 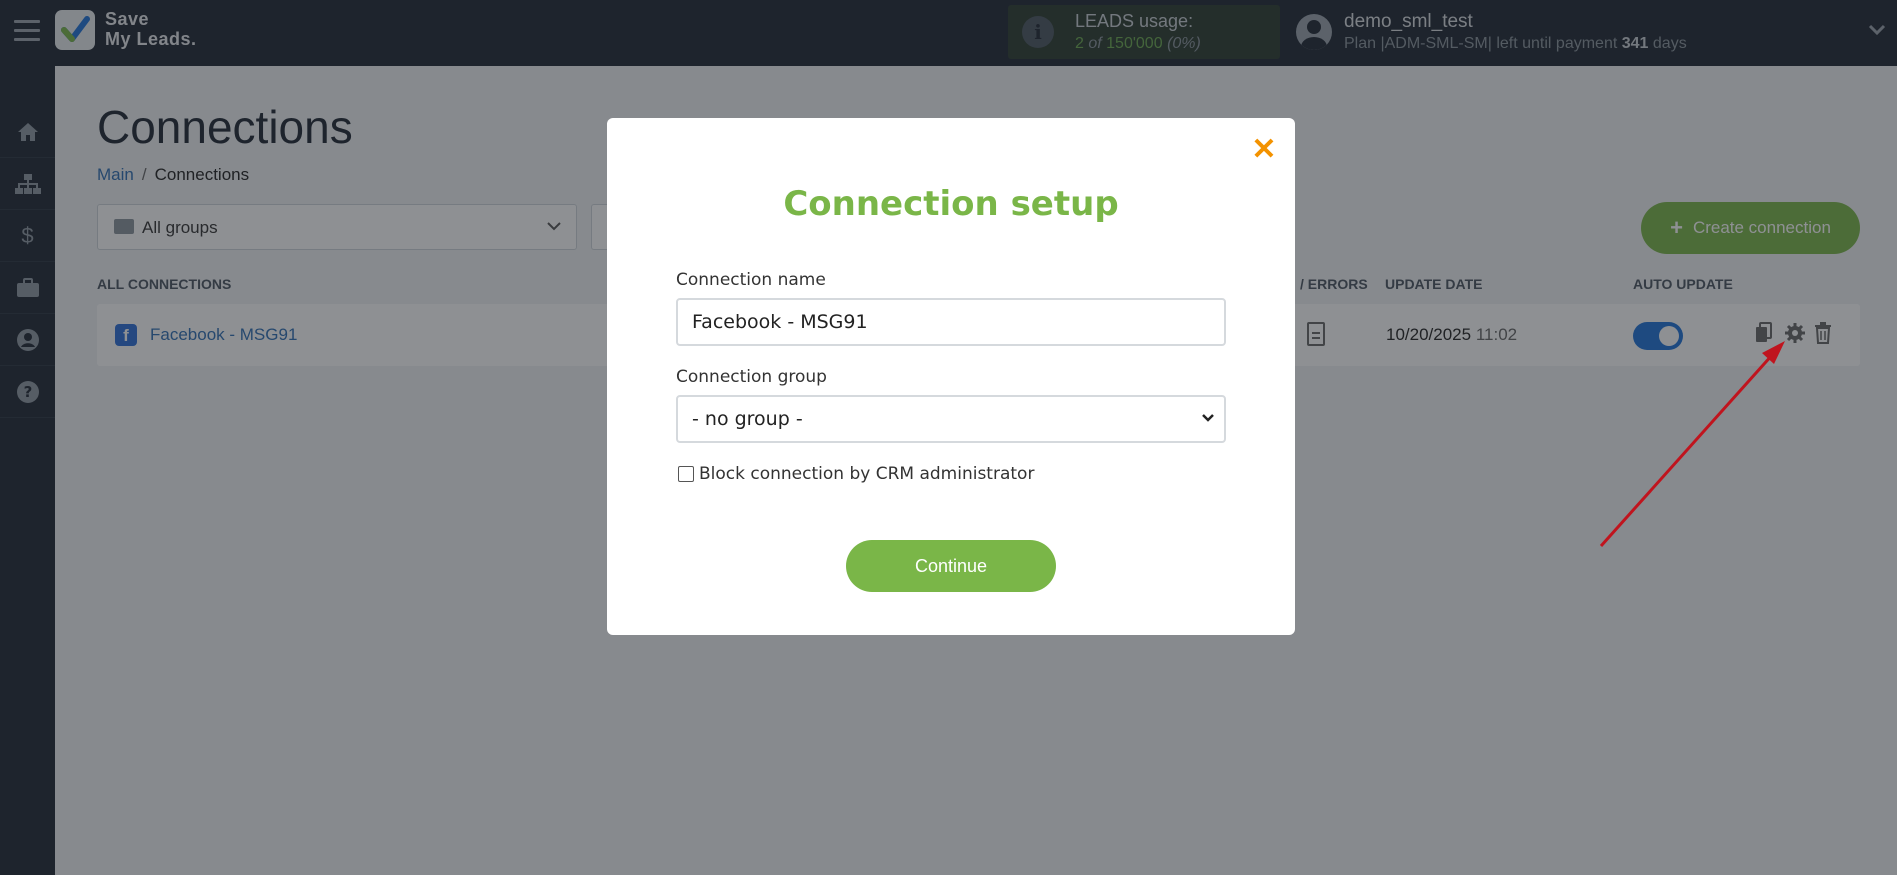 I want to click on modal-title: Connection setup, so click(x=951, y=204).